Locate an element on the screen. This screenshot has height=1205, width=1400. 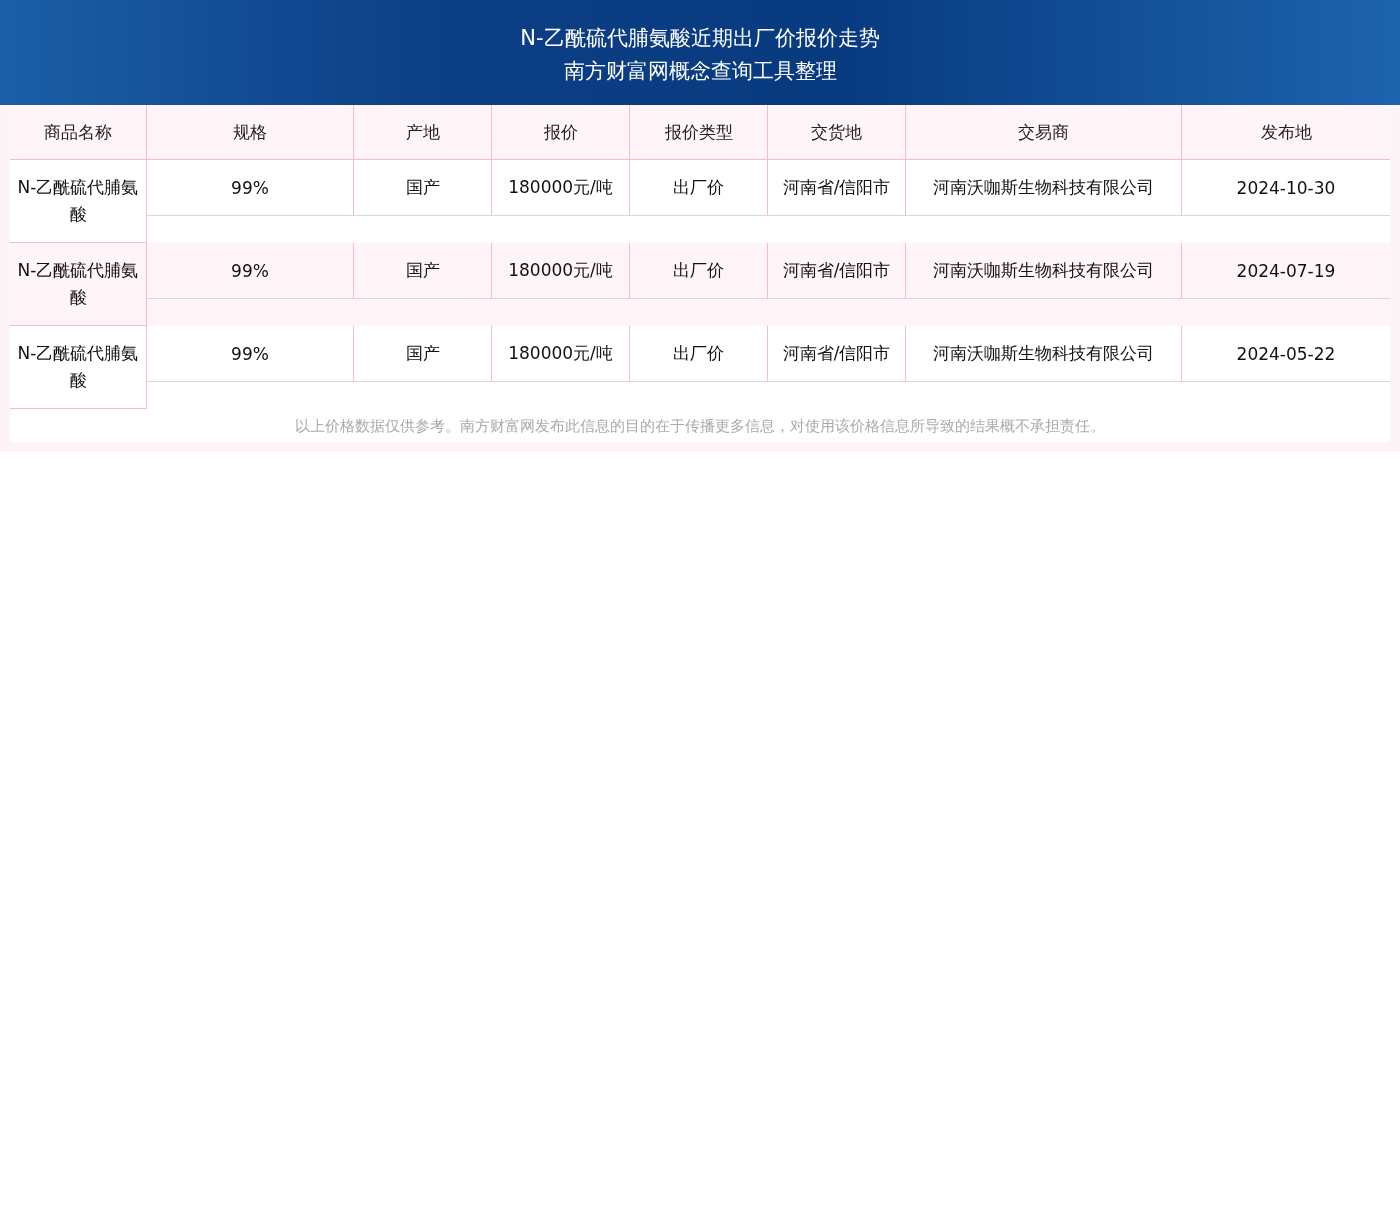
column-header: 发布地 is located at coordinates (1286, 132).